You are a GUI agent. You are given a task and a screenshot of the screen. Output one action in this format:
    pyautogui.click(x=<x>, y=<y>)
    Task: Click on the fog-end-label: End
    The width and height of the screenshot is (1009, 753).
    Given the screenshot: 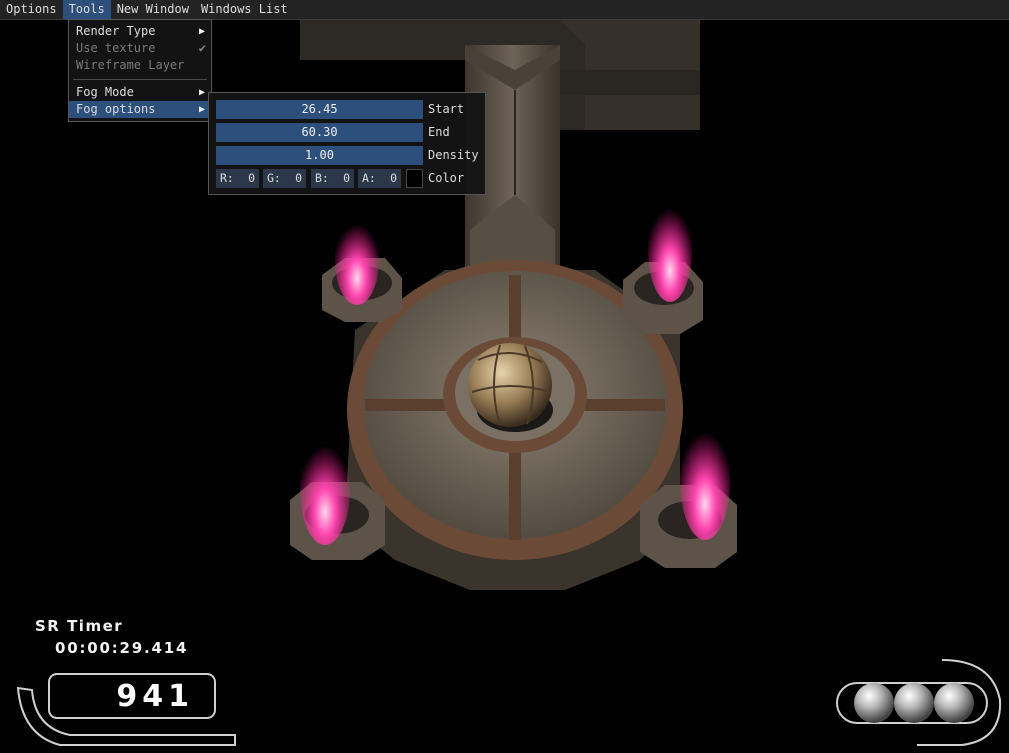 What is the action you would take?
    pyautogui.click(x=439, y=132)
    